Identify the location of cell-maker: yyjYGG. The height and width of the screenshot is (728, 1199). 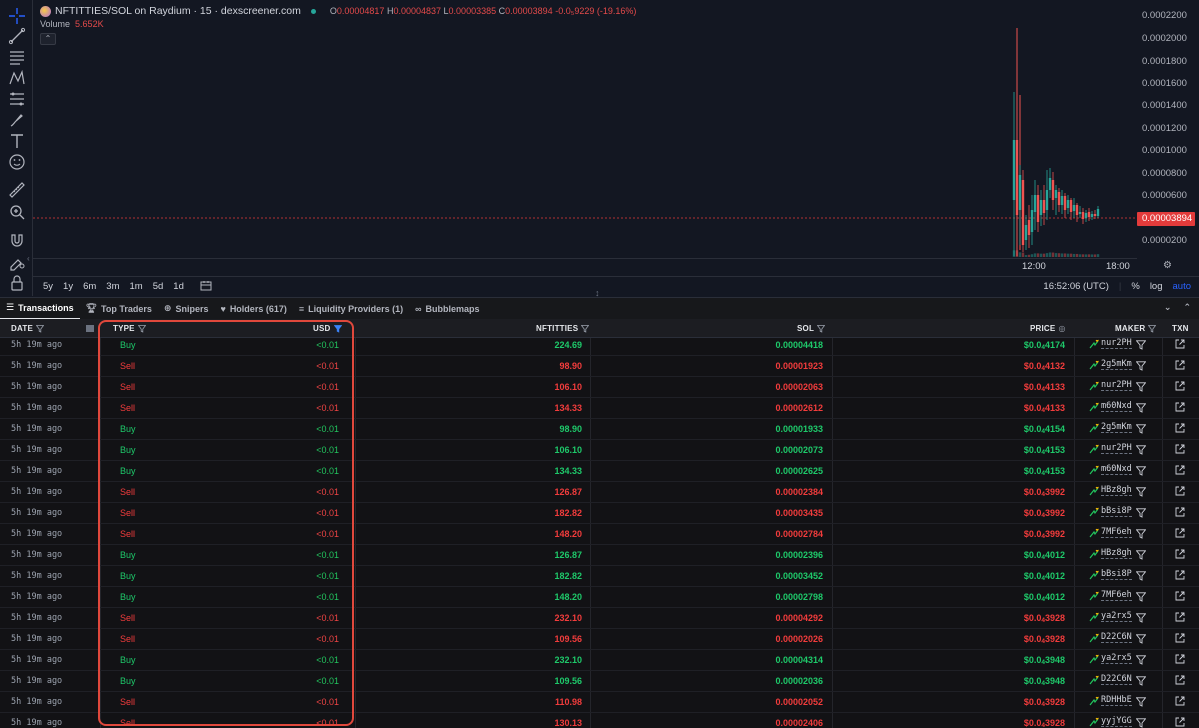
(1110, 721).